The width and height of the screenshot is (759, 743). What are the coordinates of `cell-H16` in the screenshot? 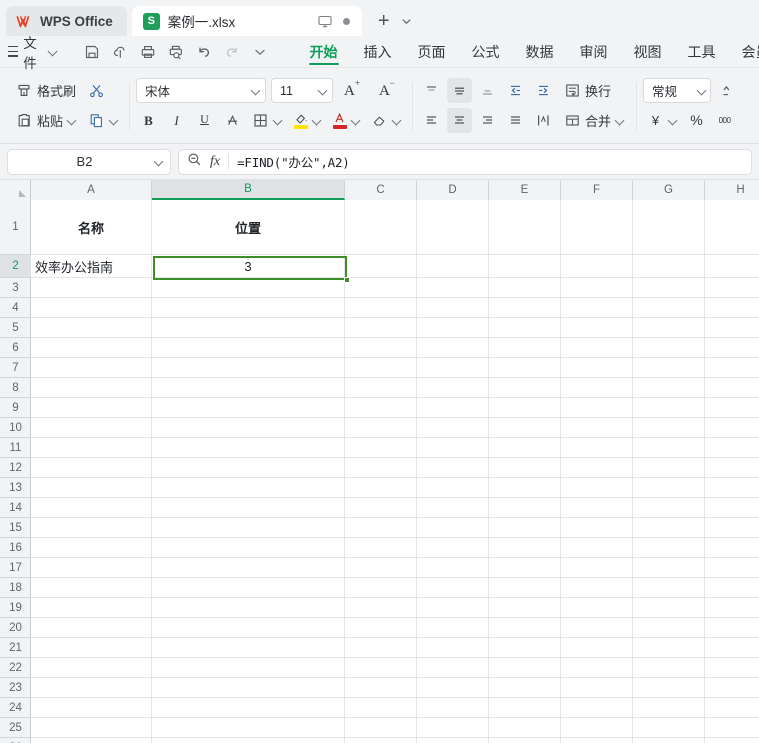 It's located at (732, 547).